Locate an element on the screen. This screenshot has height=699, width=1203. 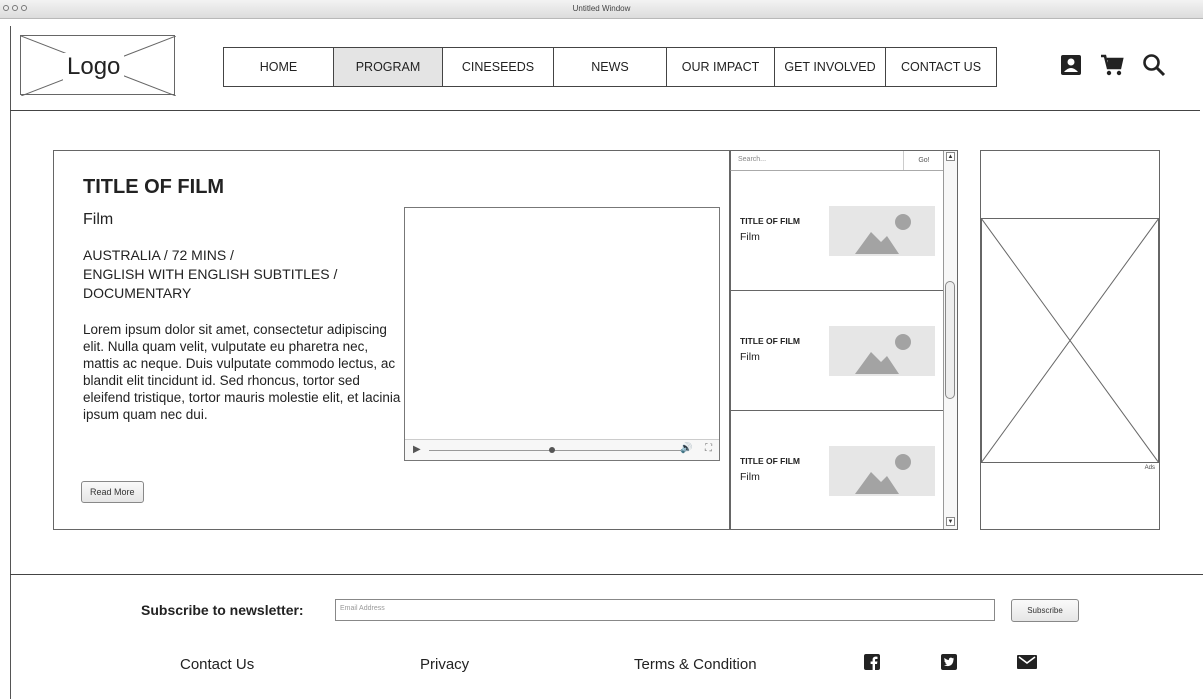
volume-icon: 🔊 is located at coordinates (686, 448).